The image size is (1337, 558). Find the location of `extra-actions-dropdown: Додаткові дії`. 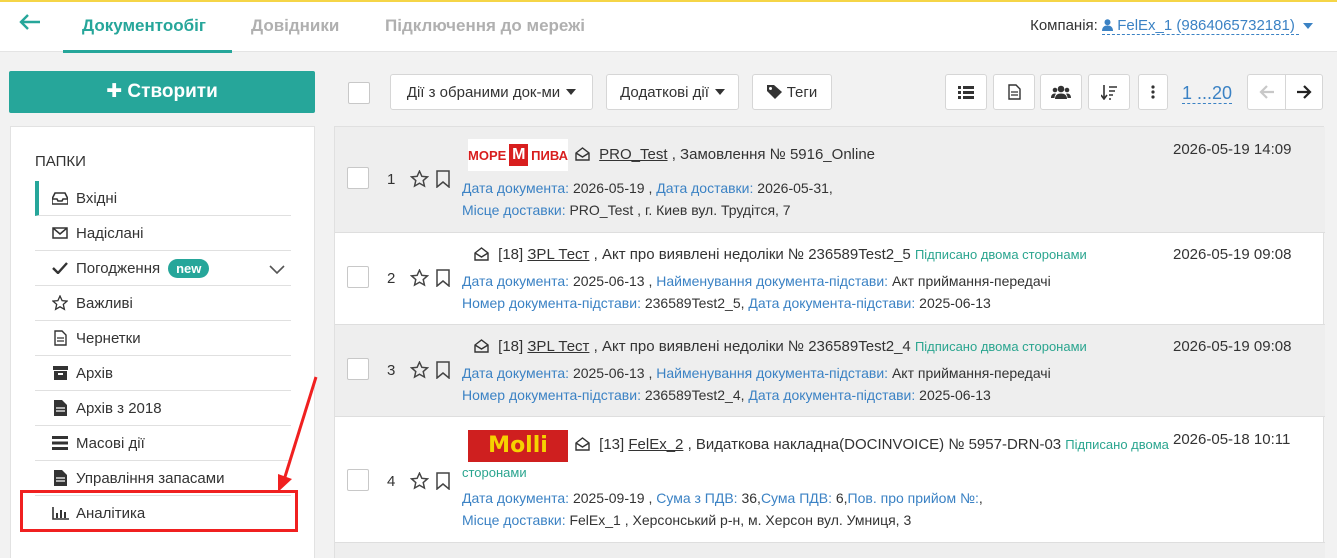

extra-actions-dropdown: Додаткові дії is located at coordinates (672, 92).